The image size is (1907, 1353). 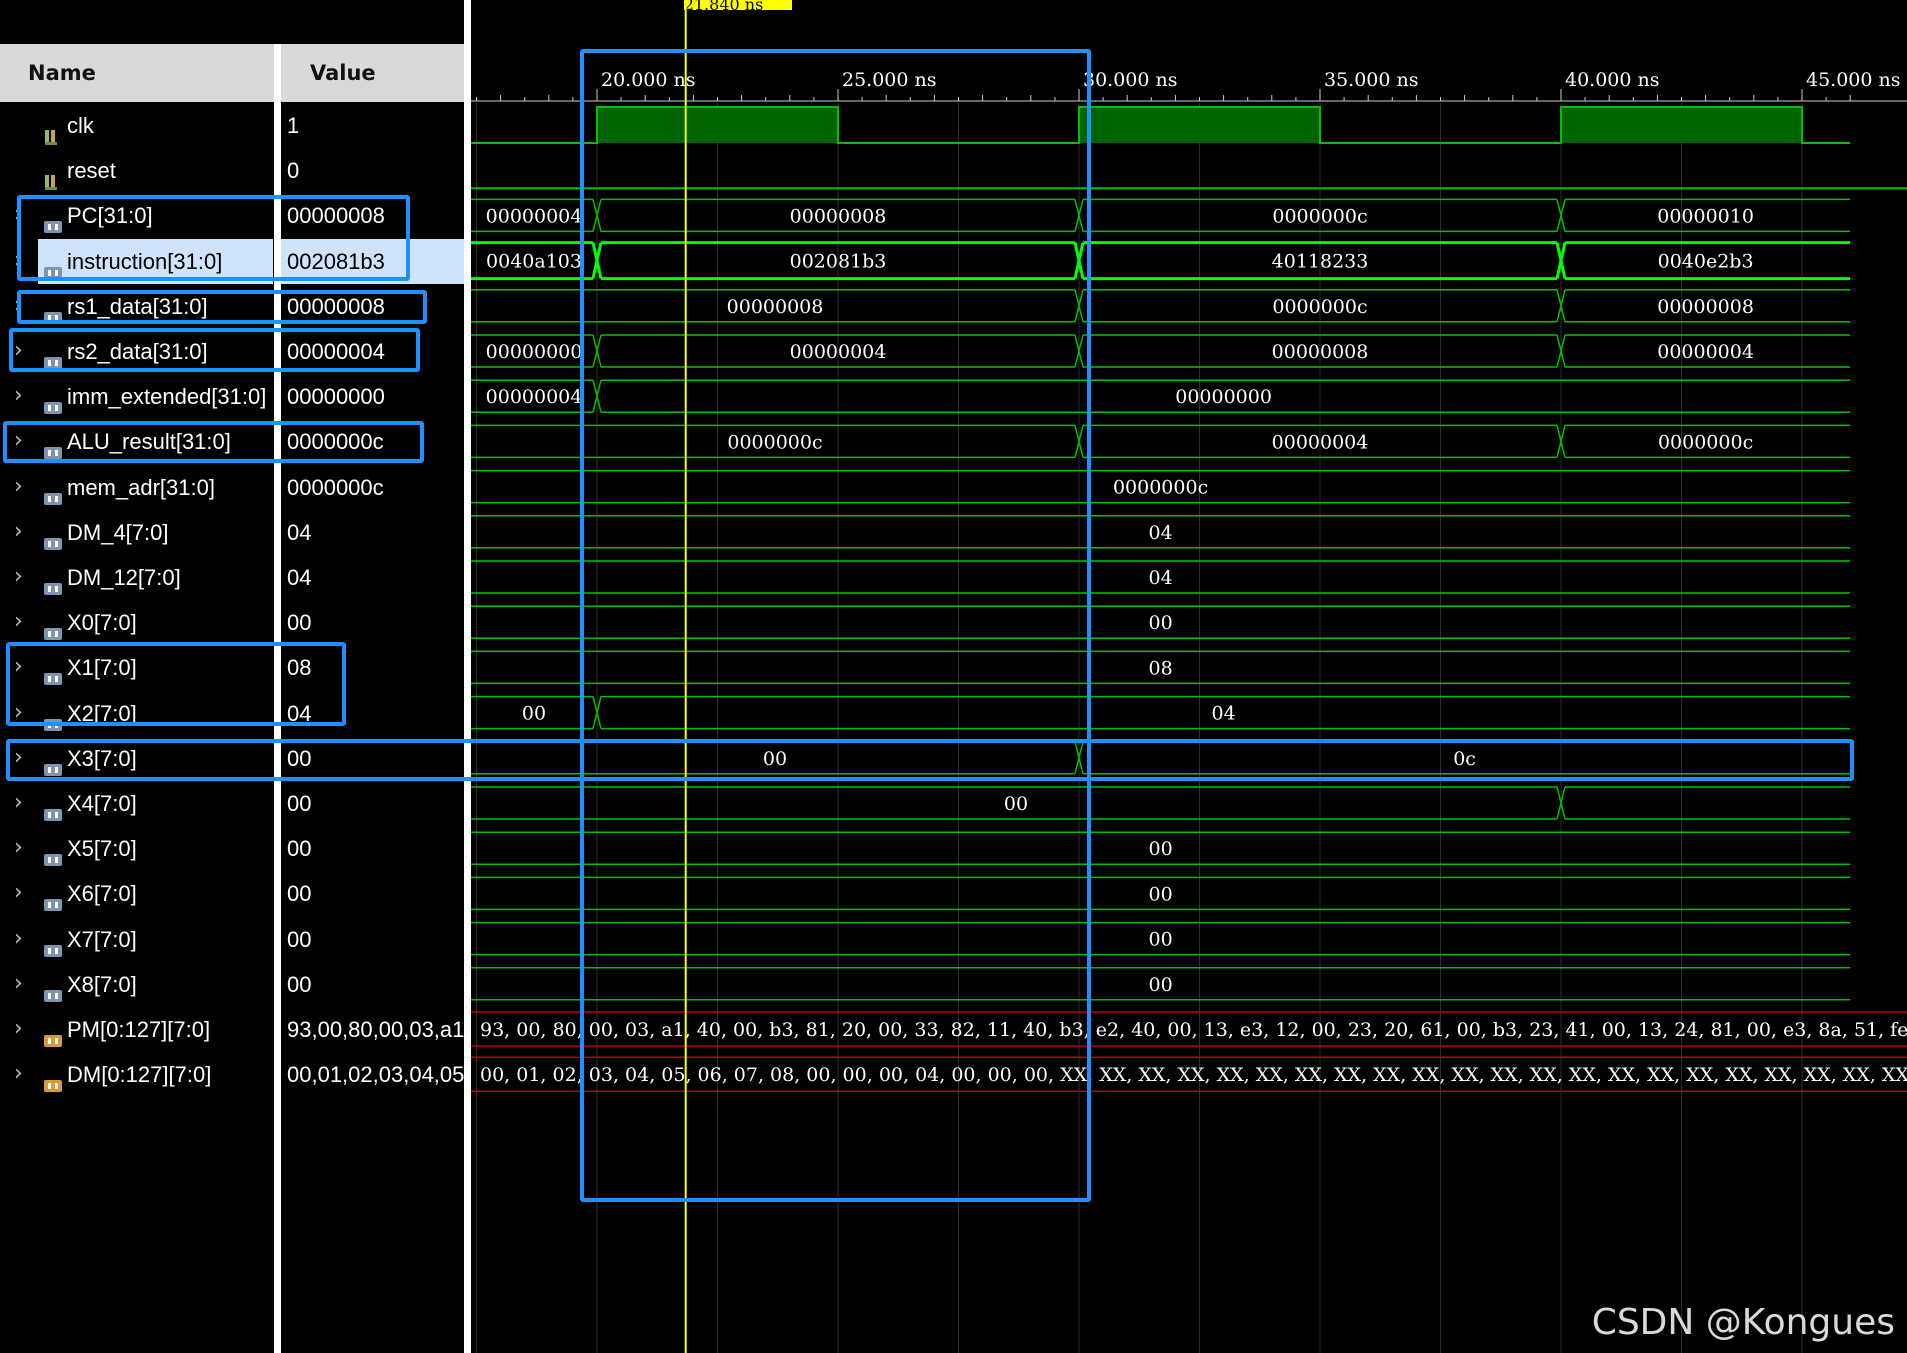 I want to click on signal-name: DM_4[7:0], so click(x=155, y=532).